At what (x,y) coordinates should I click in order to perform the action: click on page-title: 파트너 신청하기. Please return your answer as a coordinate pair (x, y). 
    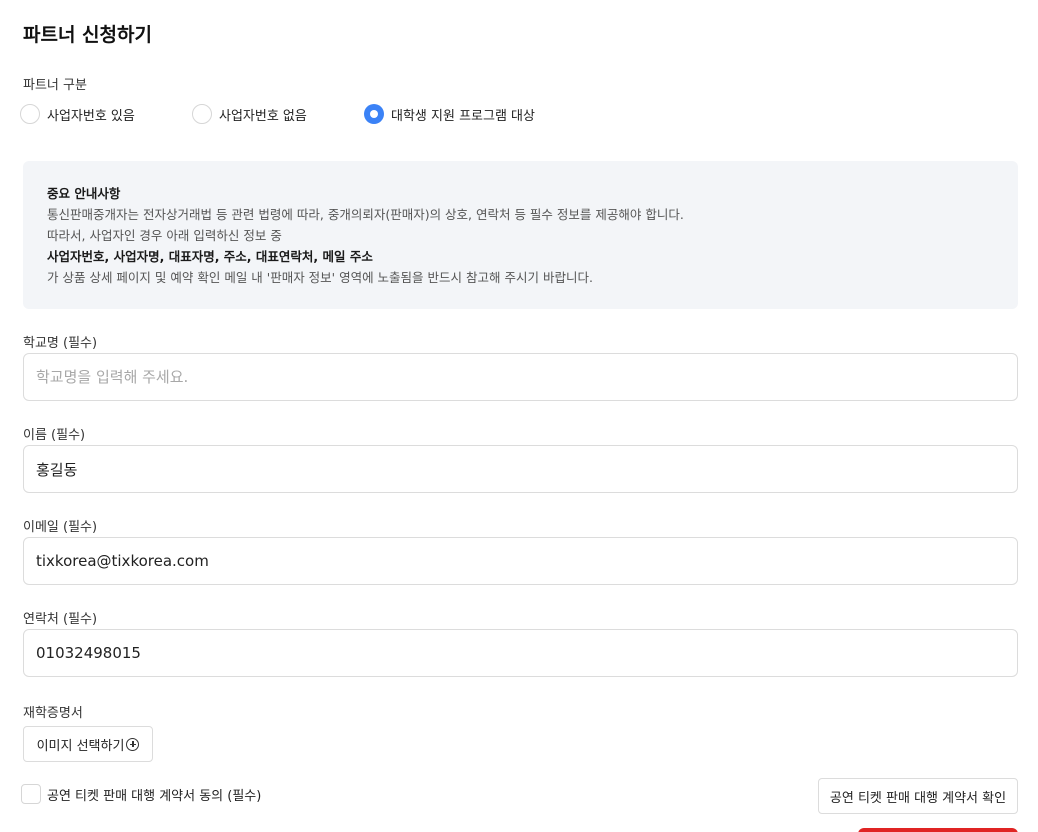
    Looking at the image, I should click on (87, 35).